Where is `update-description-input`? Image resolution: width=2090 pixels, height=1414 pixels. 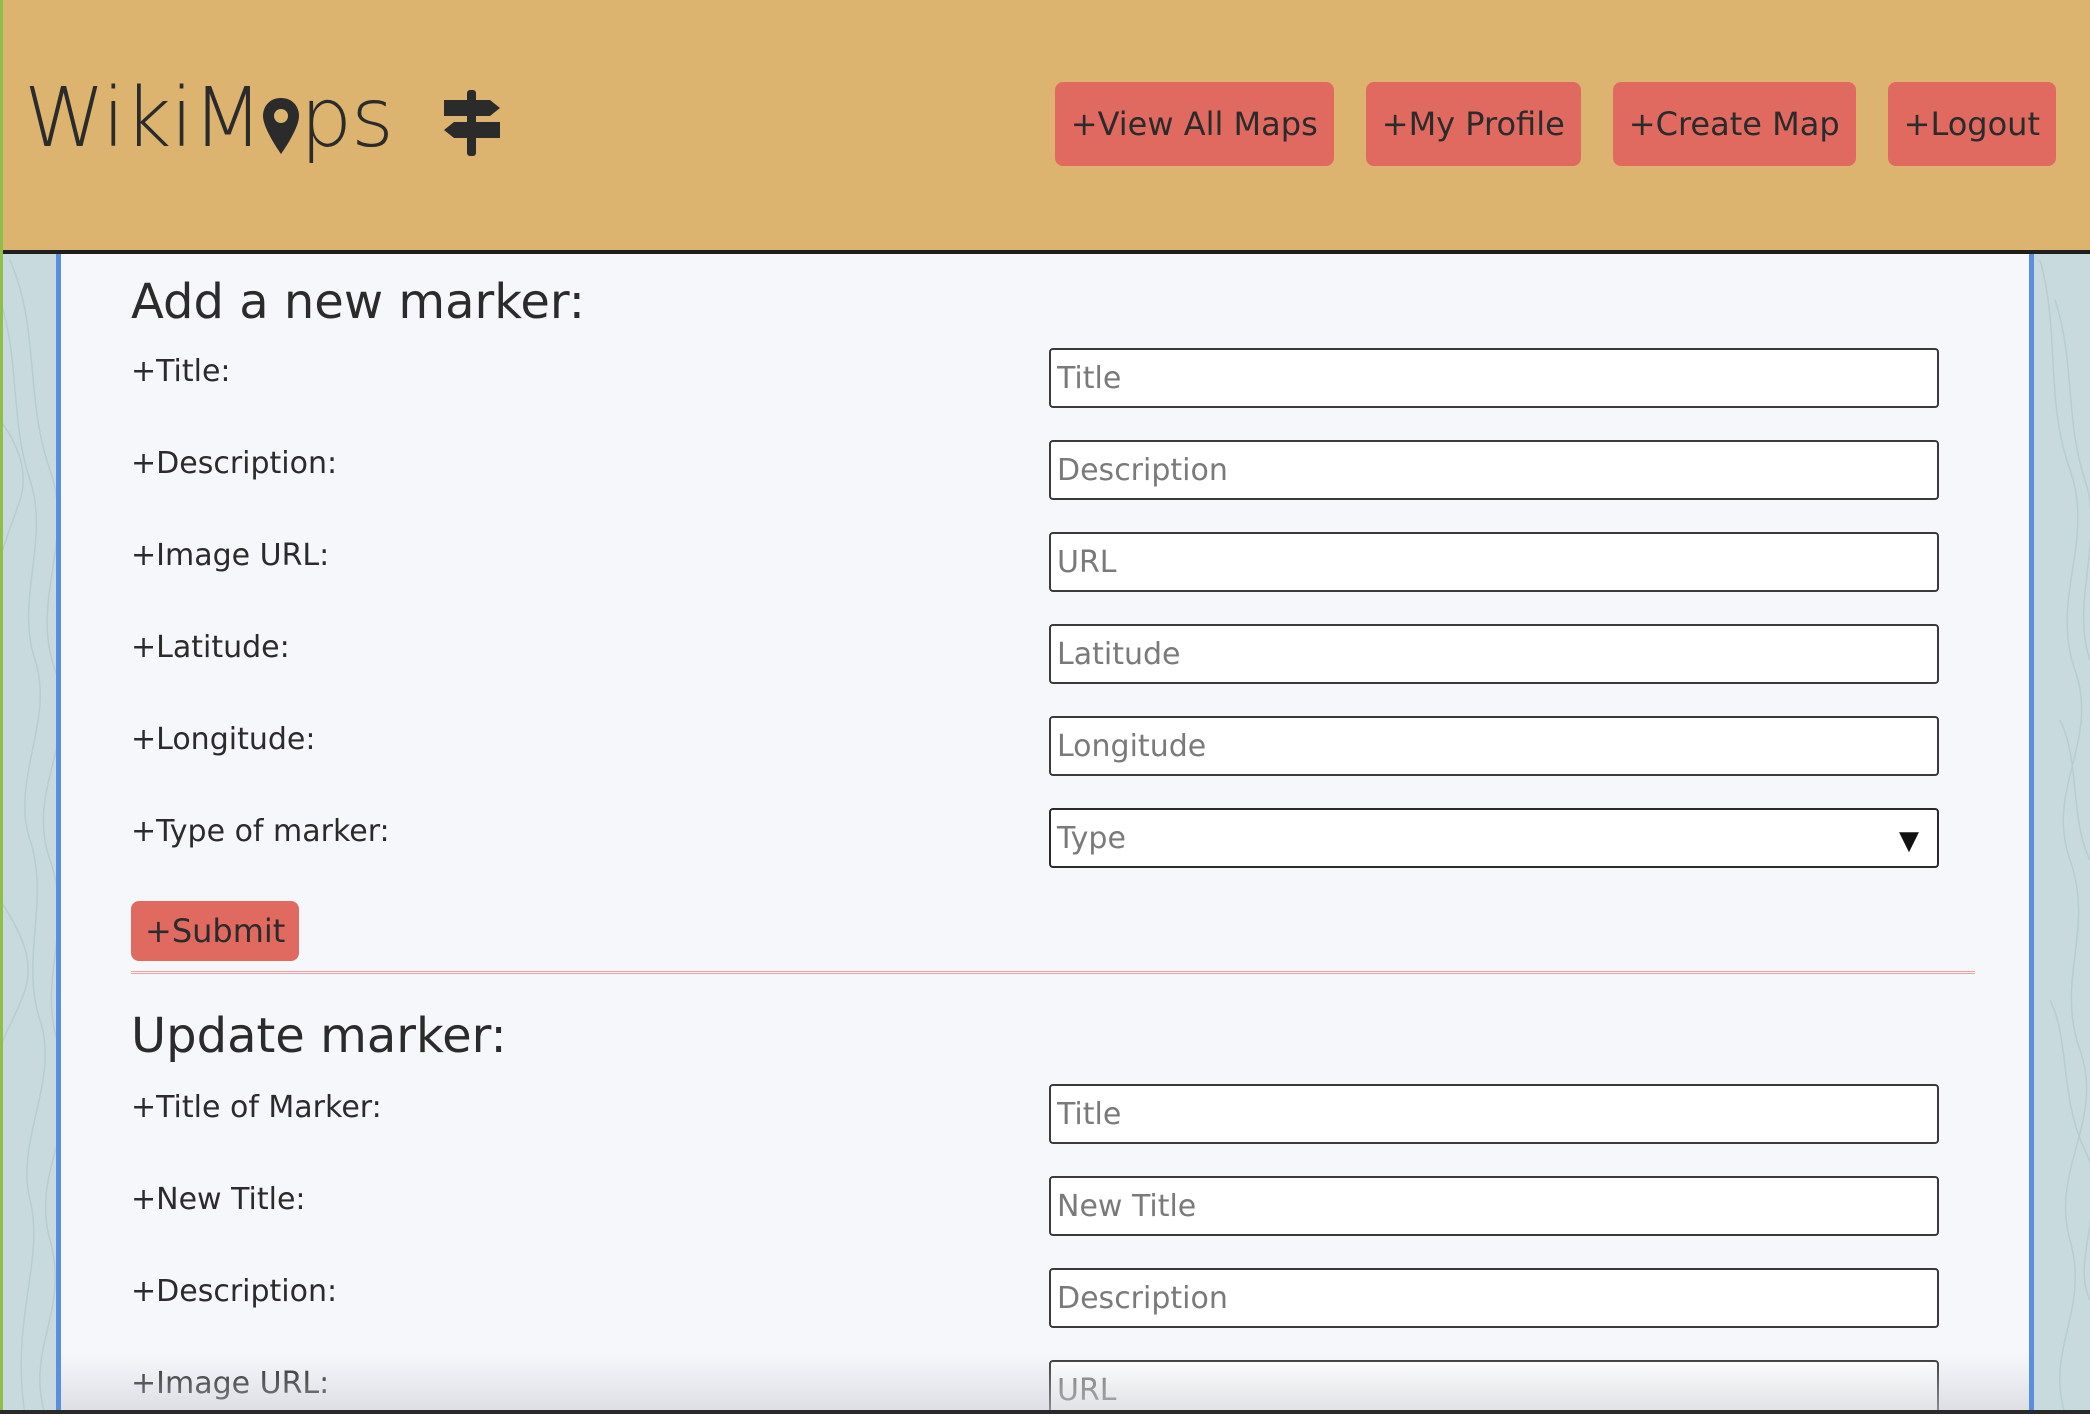
update-description-input is located at coordinates (1494, 1298).